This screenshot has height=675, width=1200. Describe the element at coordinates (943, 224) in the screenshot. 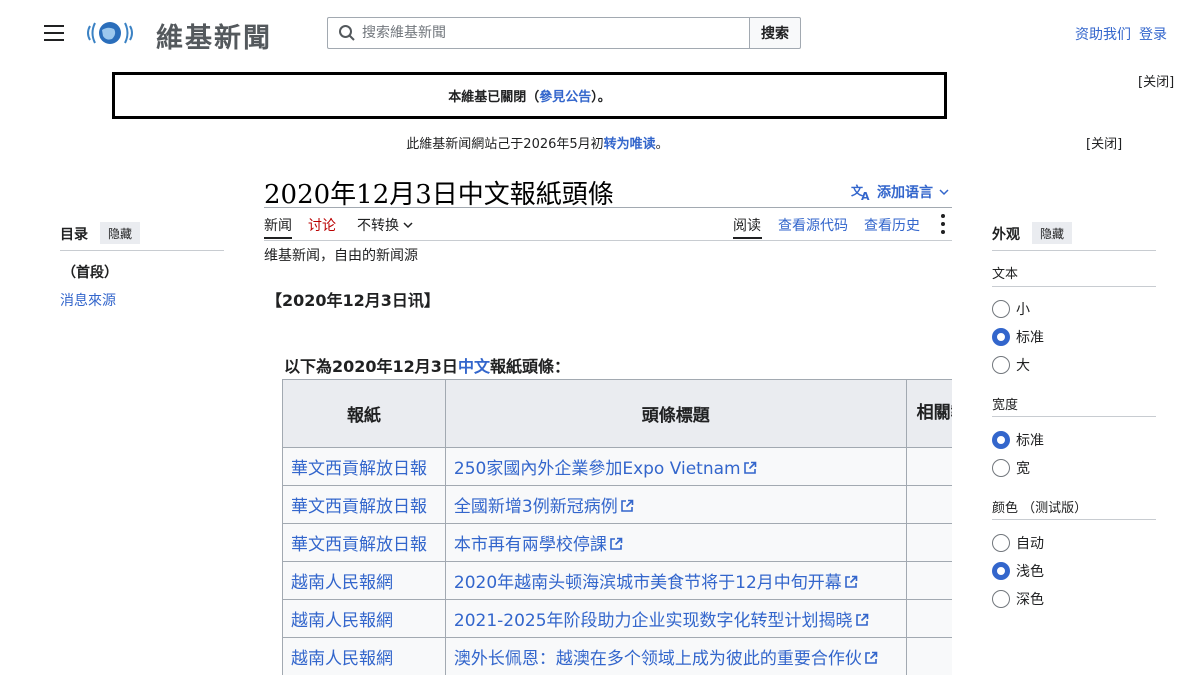

I see `more-options-icon` at that location.